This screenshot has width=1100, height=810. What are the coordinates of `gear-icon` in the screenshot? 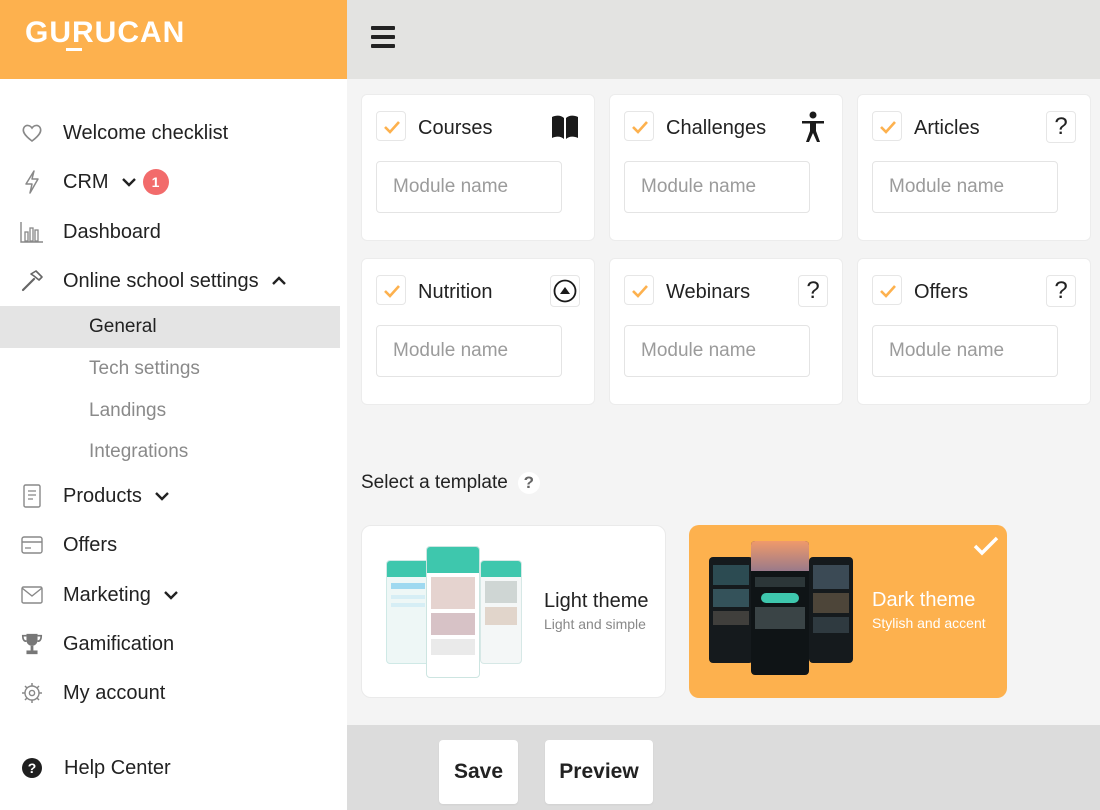 It's located at (32, 693).